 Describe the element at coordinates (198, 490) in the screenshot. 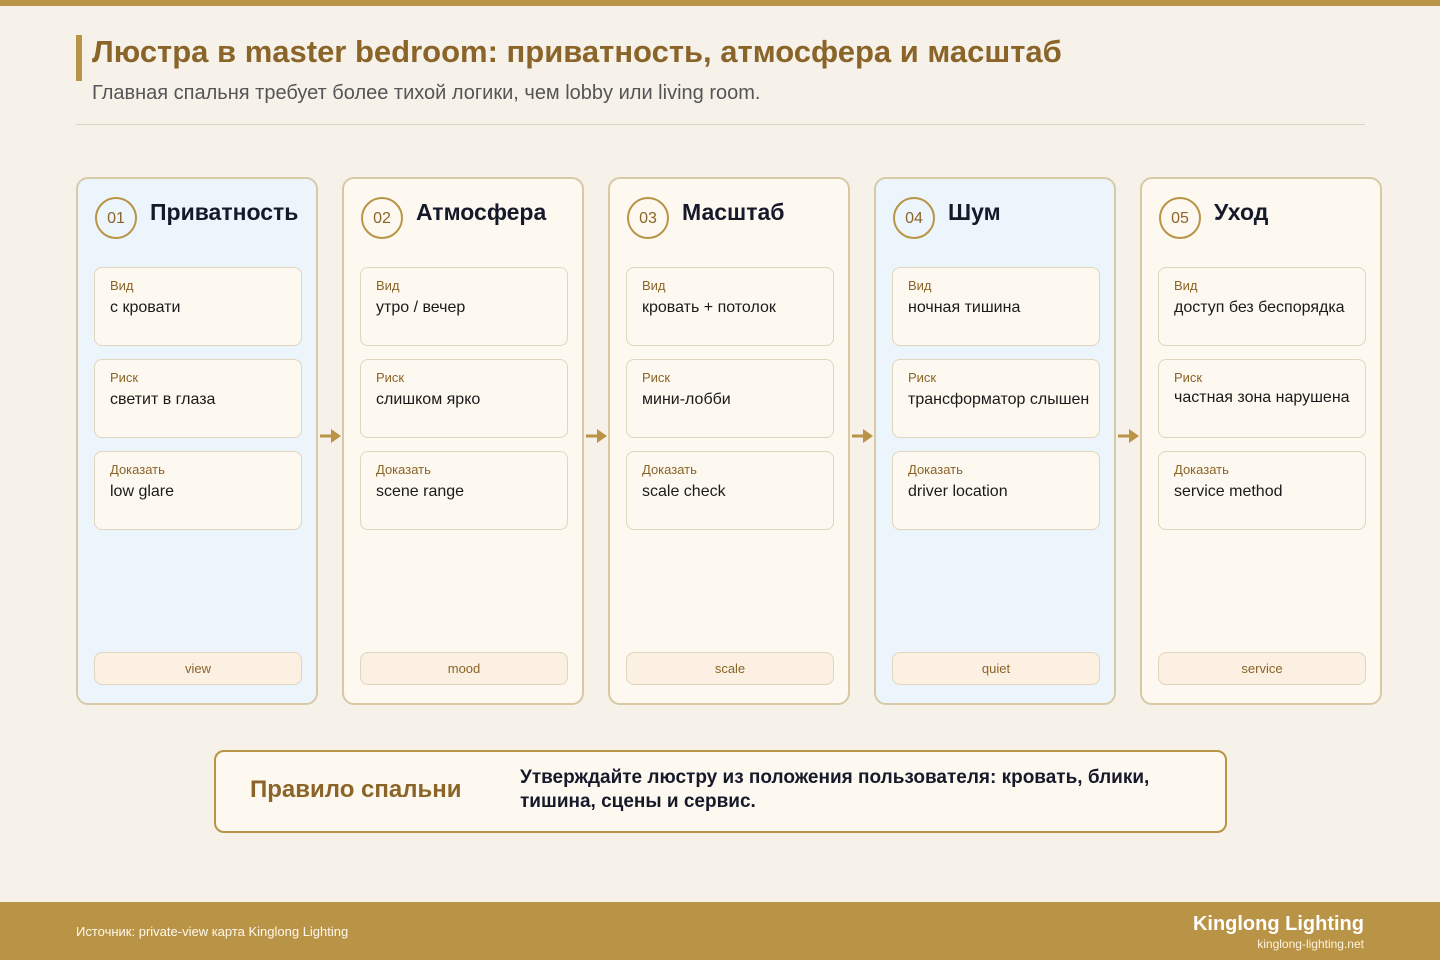

I see `field-prove: Доказать low glare` at that location.